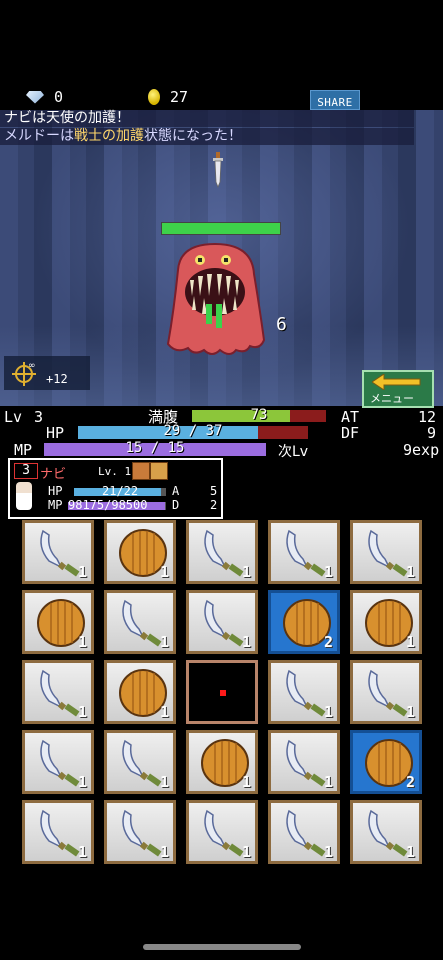 This screenshot has width=443, height=960. What do you see at coordinates (120, 491) in the screenshot?
I see `companion-hp-value: 21/22` at bounding box center [120, 491].